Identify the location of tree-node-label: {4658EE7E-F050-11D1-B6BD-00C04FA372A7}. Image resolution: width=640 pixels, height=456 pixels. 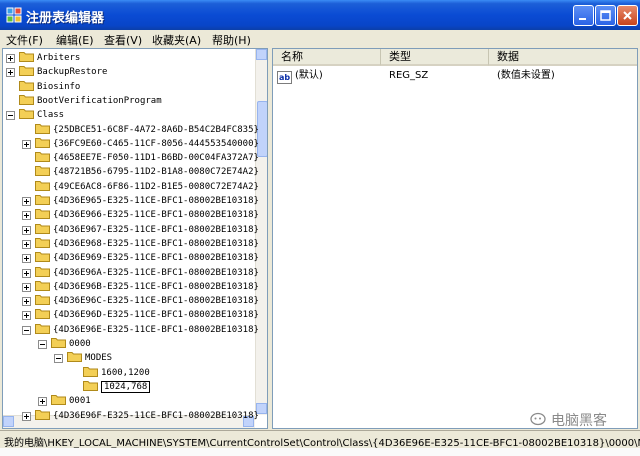
(156, 158).